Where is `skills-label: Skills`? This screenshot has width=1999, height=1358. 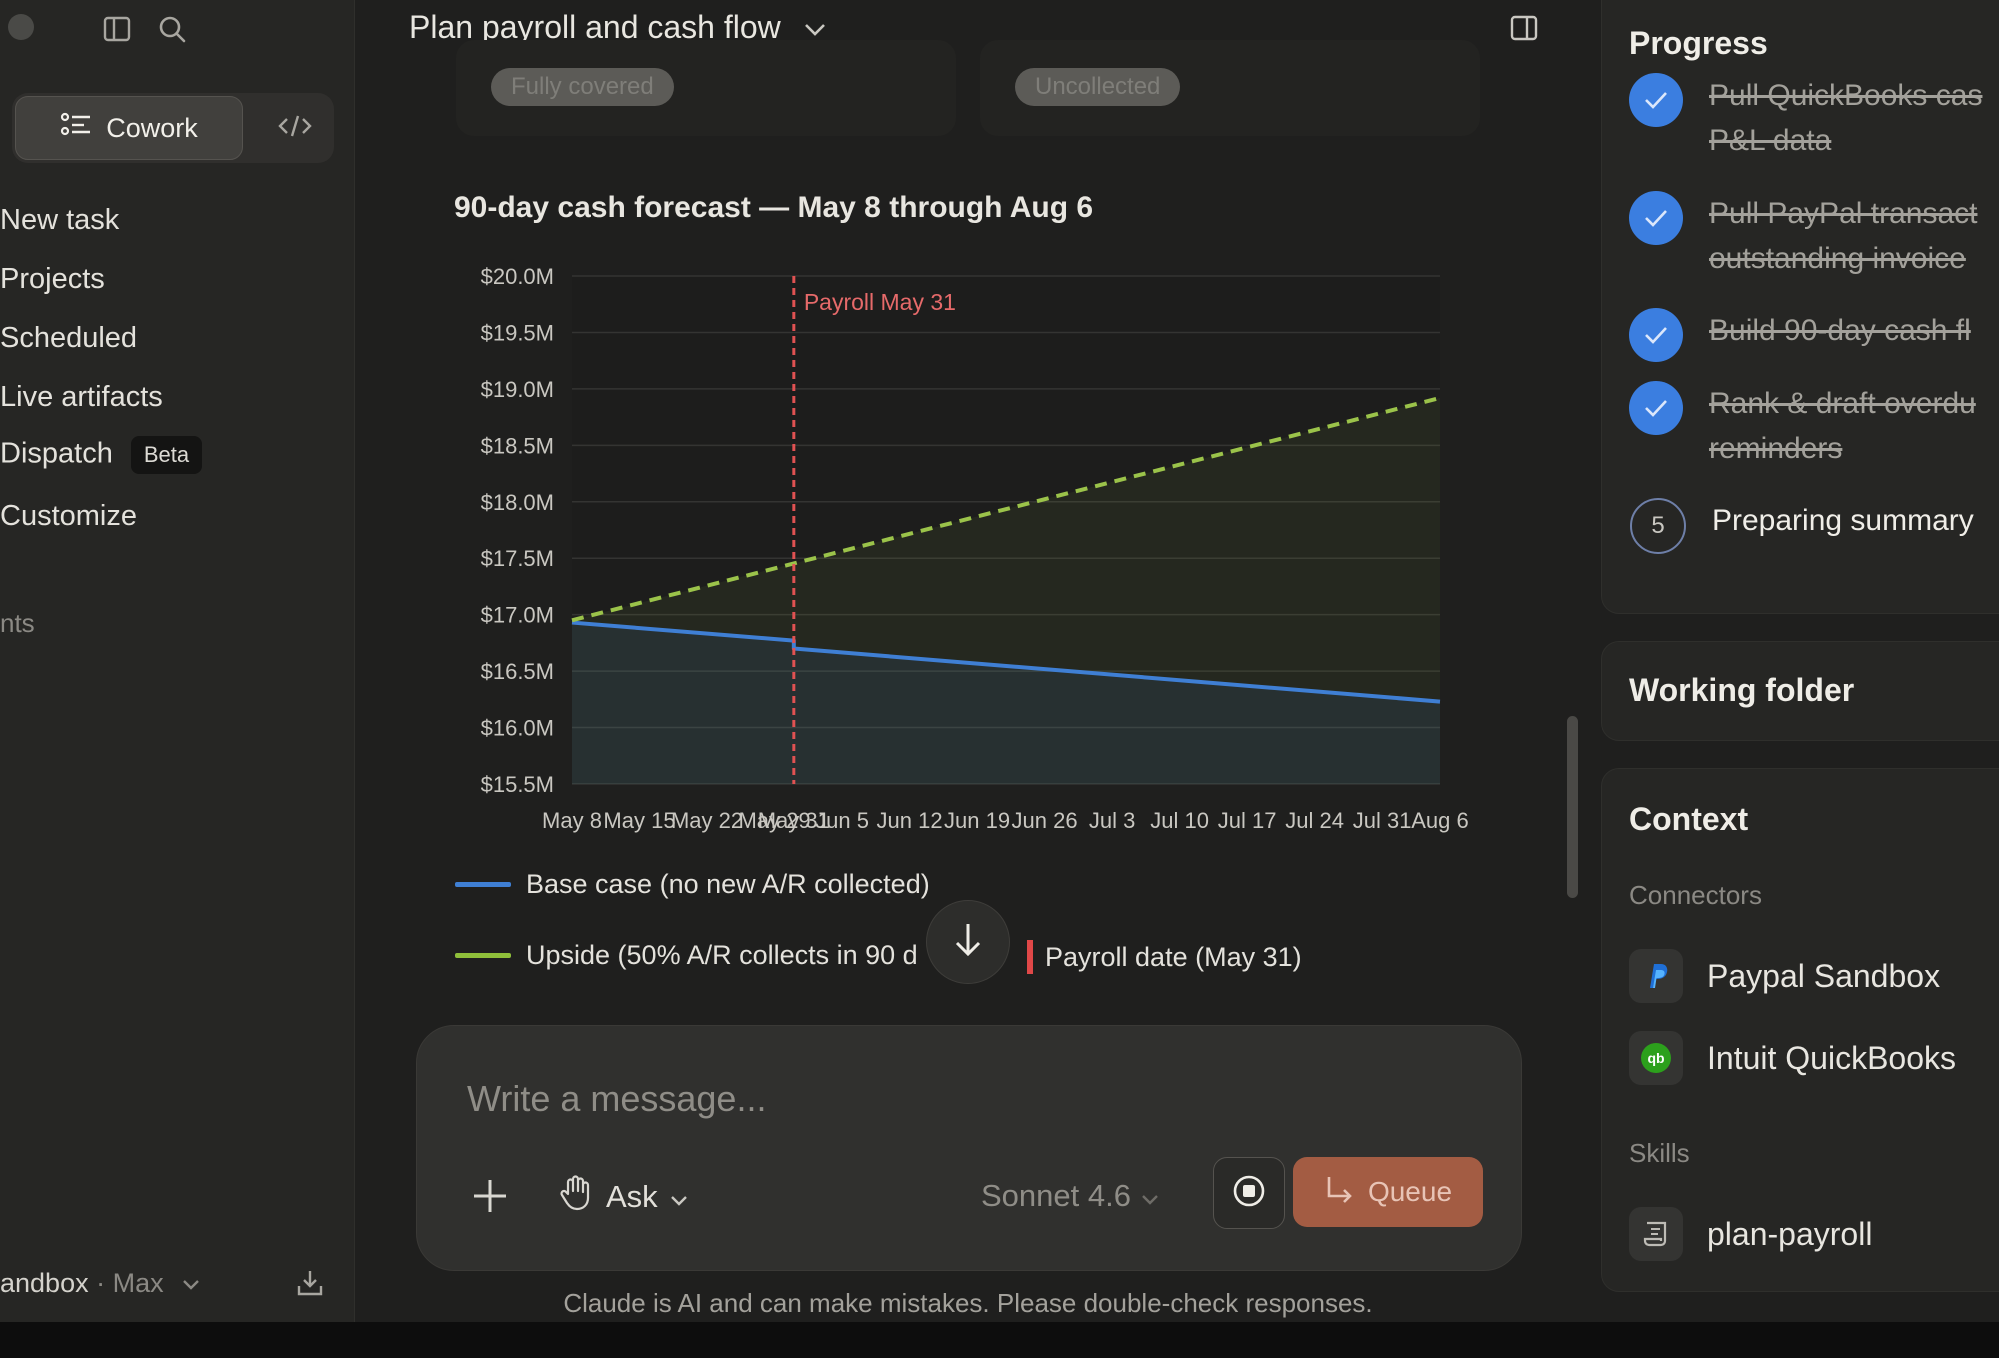
skills-label: Skills is located at coordinates (1659, 1153).